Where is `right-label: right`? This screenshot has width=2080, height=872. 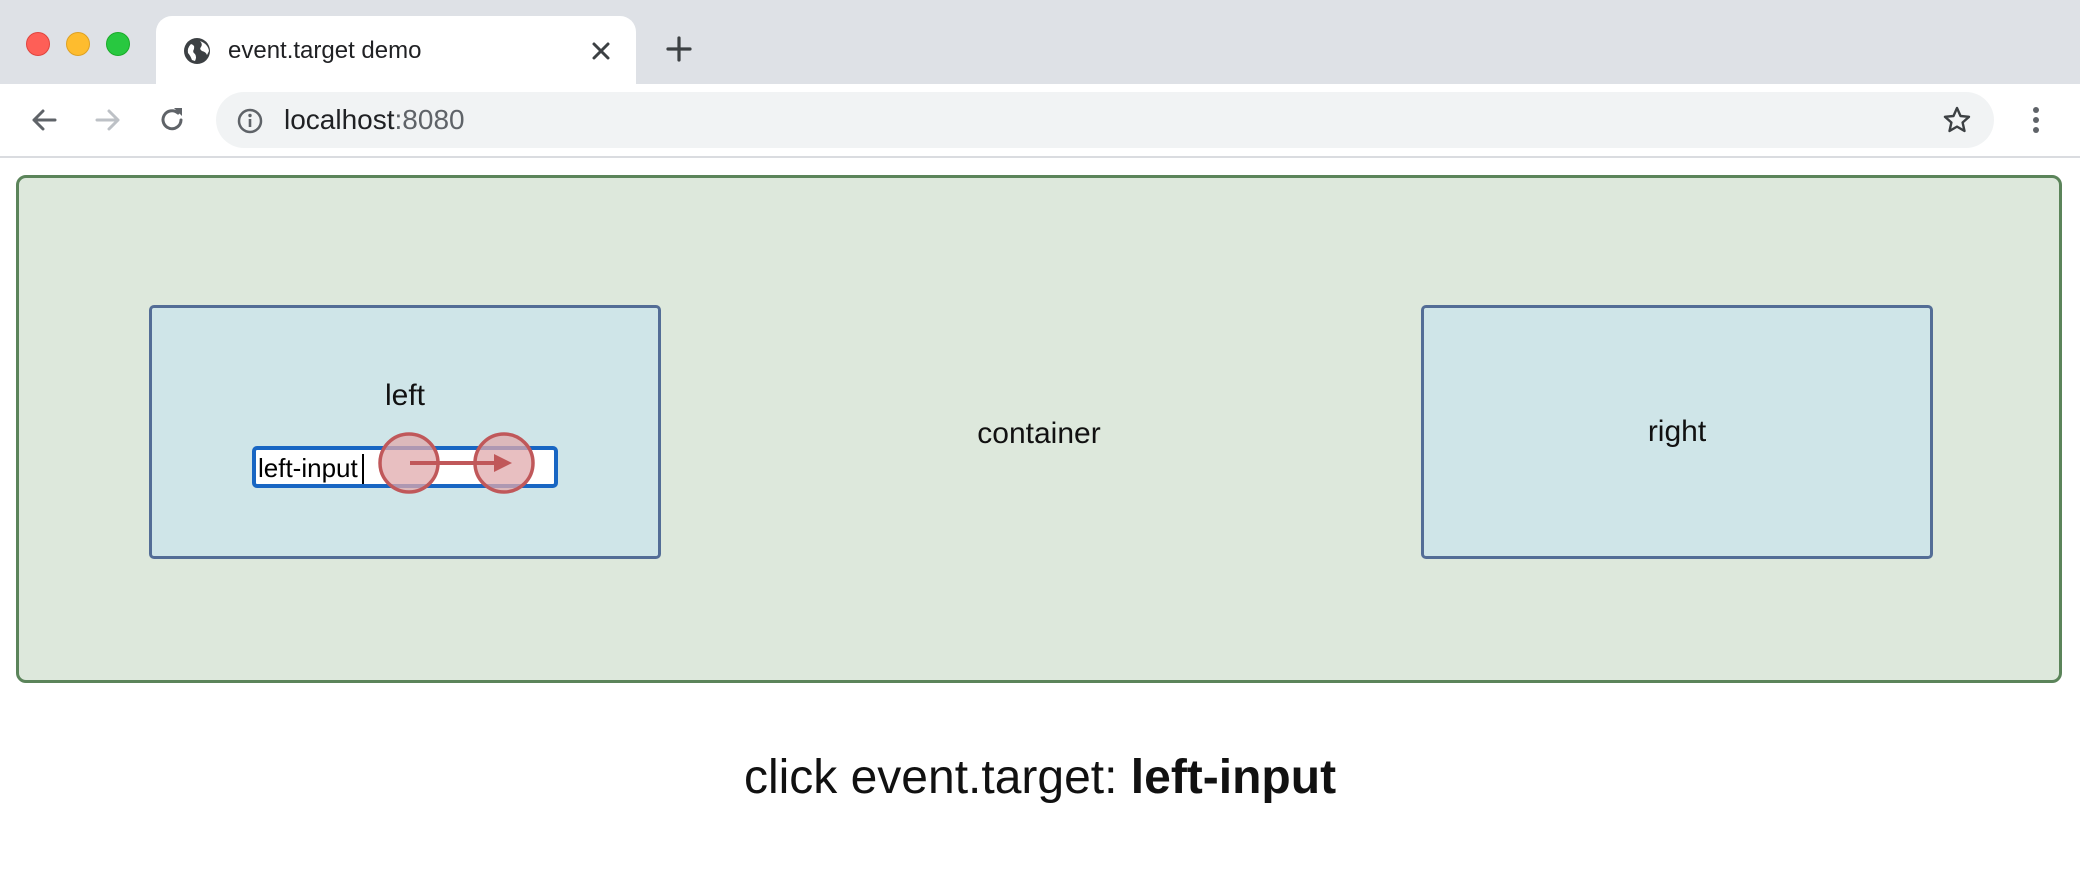 right-label: right is located at coordinates (1677, 431).